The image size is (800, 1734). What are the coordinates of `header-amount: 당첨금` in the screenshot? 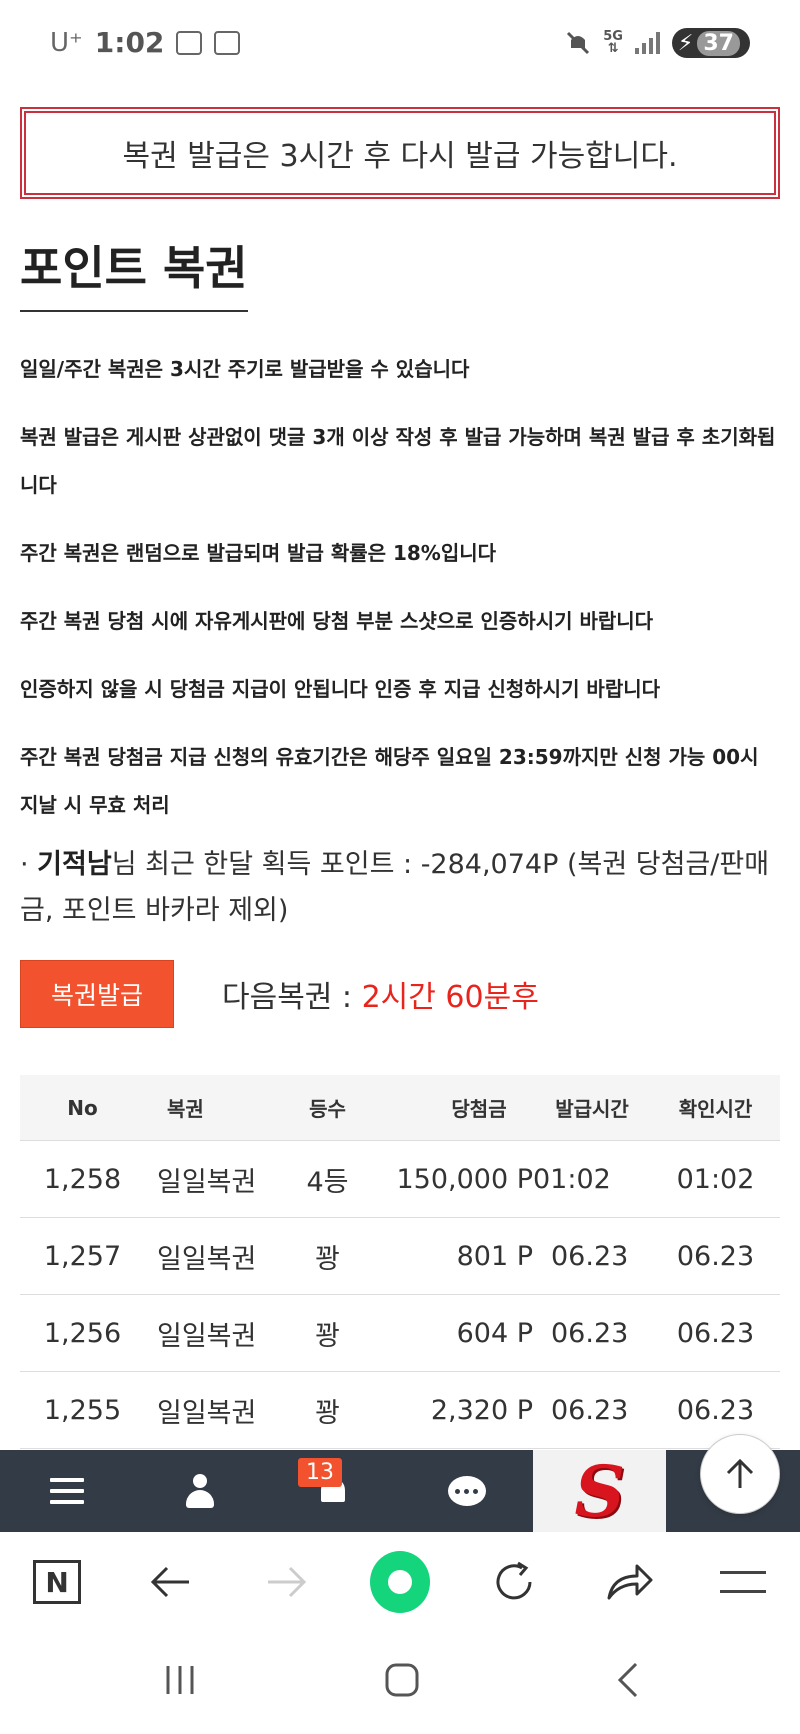 It's located at (479, 1109).